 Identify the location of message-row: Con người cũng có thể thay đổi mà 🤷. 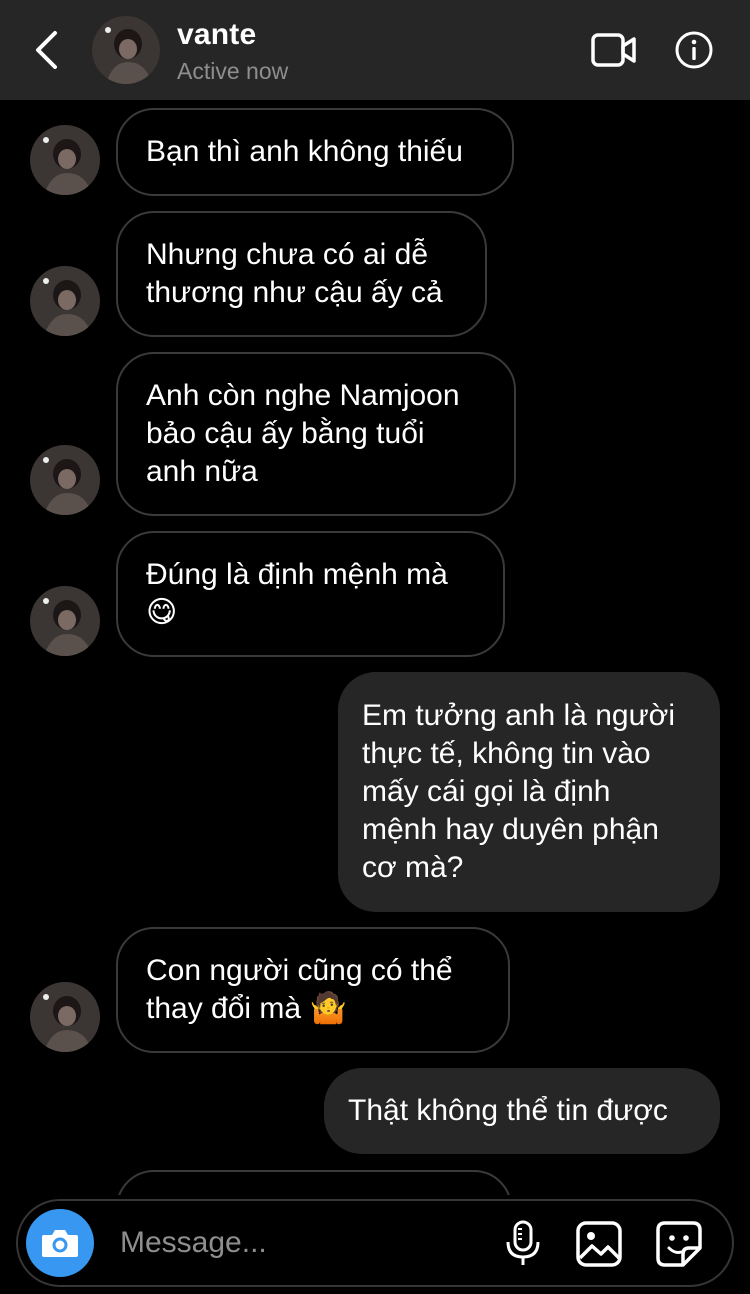
(375, 990).